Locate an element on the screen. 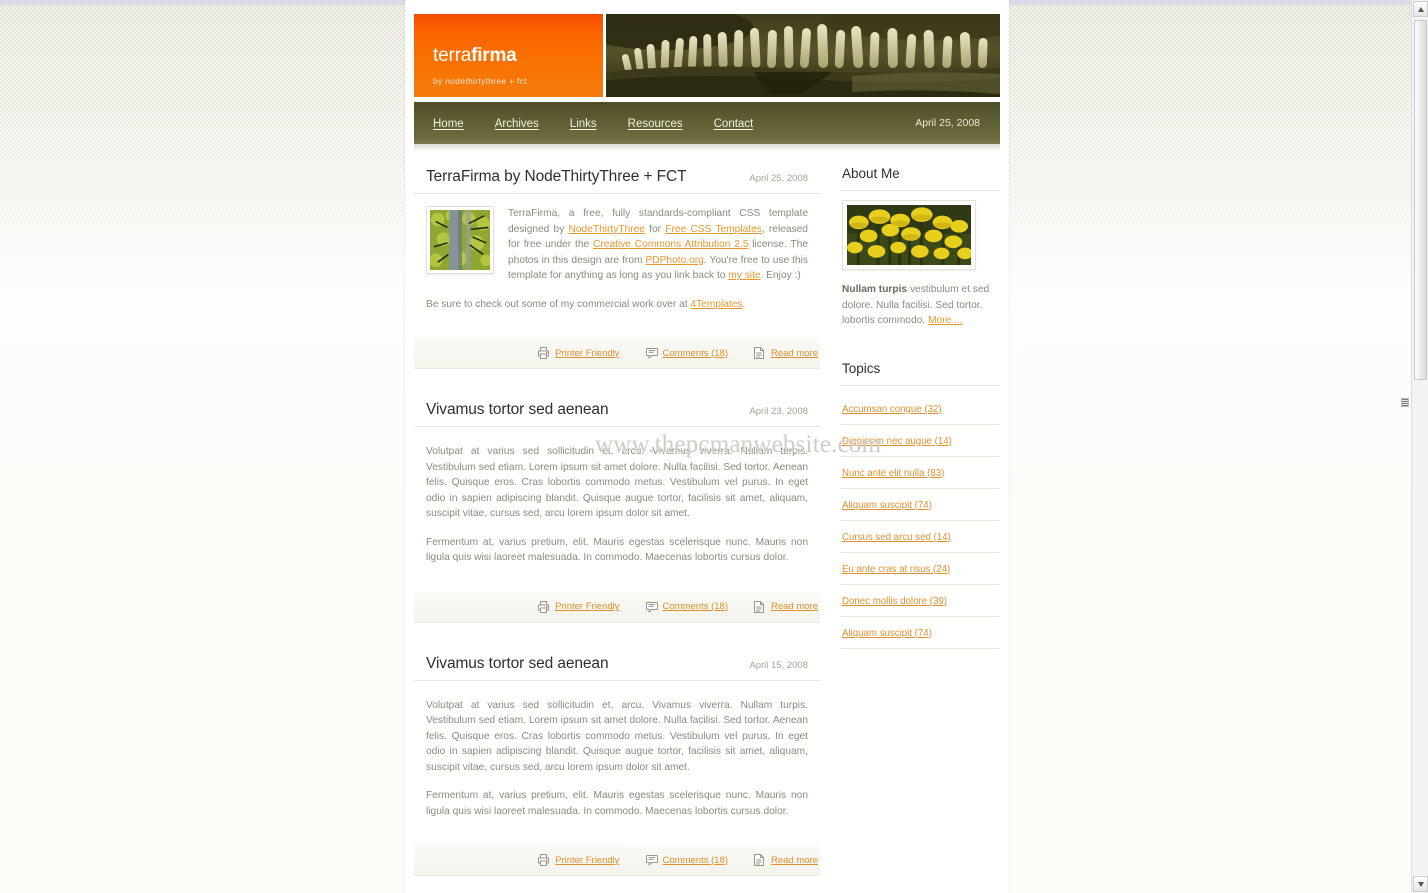 The width and height of the screenshot is (1428, 893). browser-scrollbar is located at coordinates (1419, 446).